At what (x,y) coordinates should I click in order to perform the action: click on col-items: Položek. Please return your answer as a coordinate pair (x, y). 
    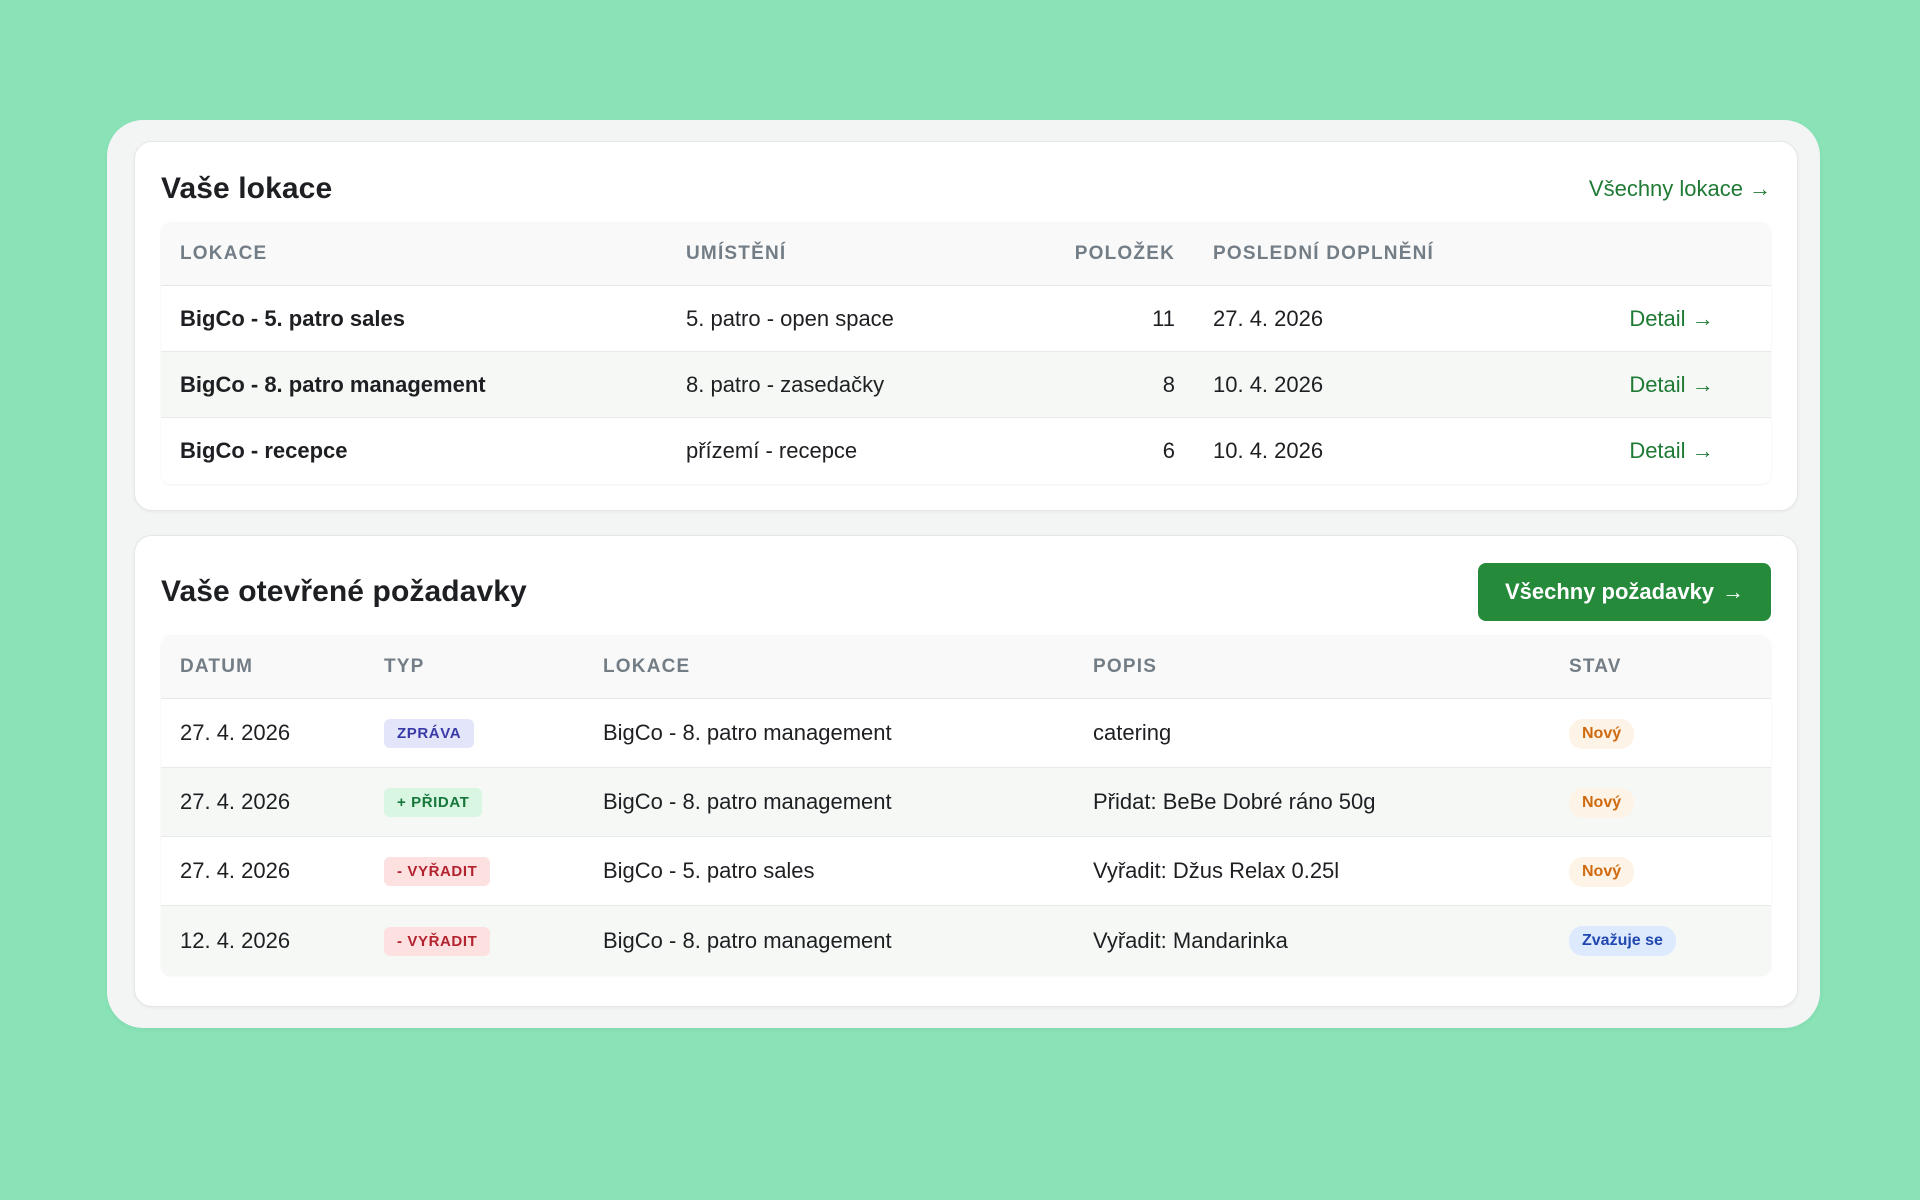
    Looking at the image, I should click on (1124, 253).